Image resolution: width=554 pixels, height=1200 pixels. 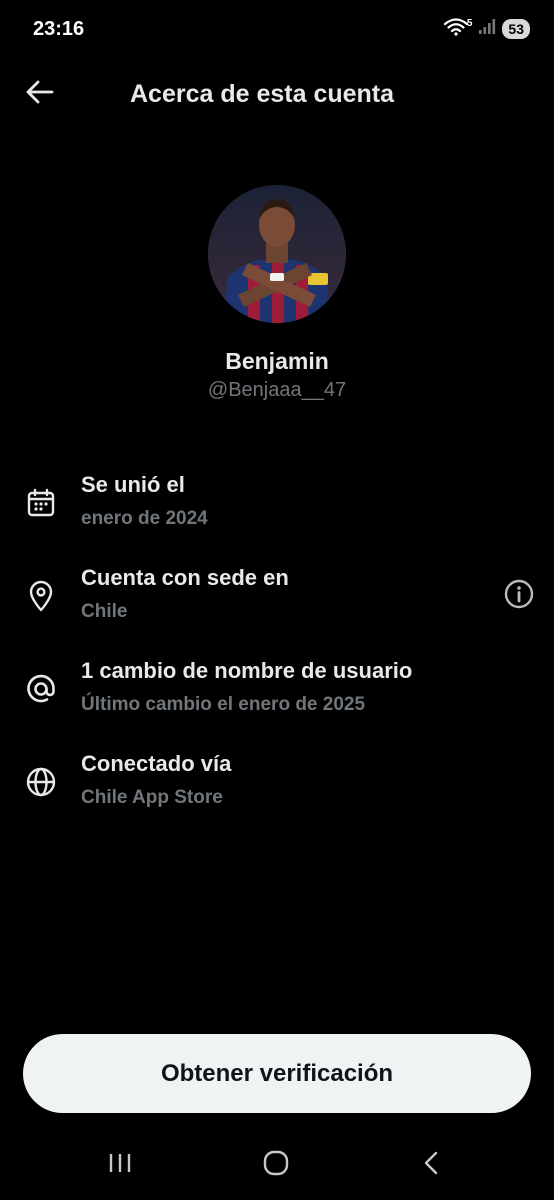 What do you see at coordinates (152, 797) in the screenshot?
I see `info-subtitle: Chile App Store` at bounding box center [152, 797].